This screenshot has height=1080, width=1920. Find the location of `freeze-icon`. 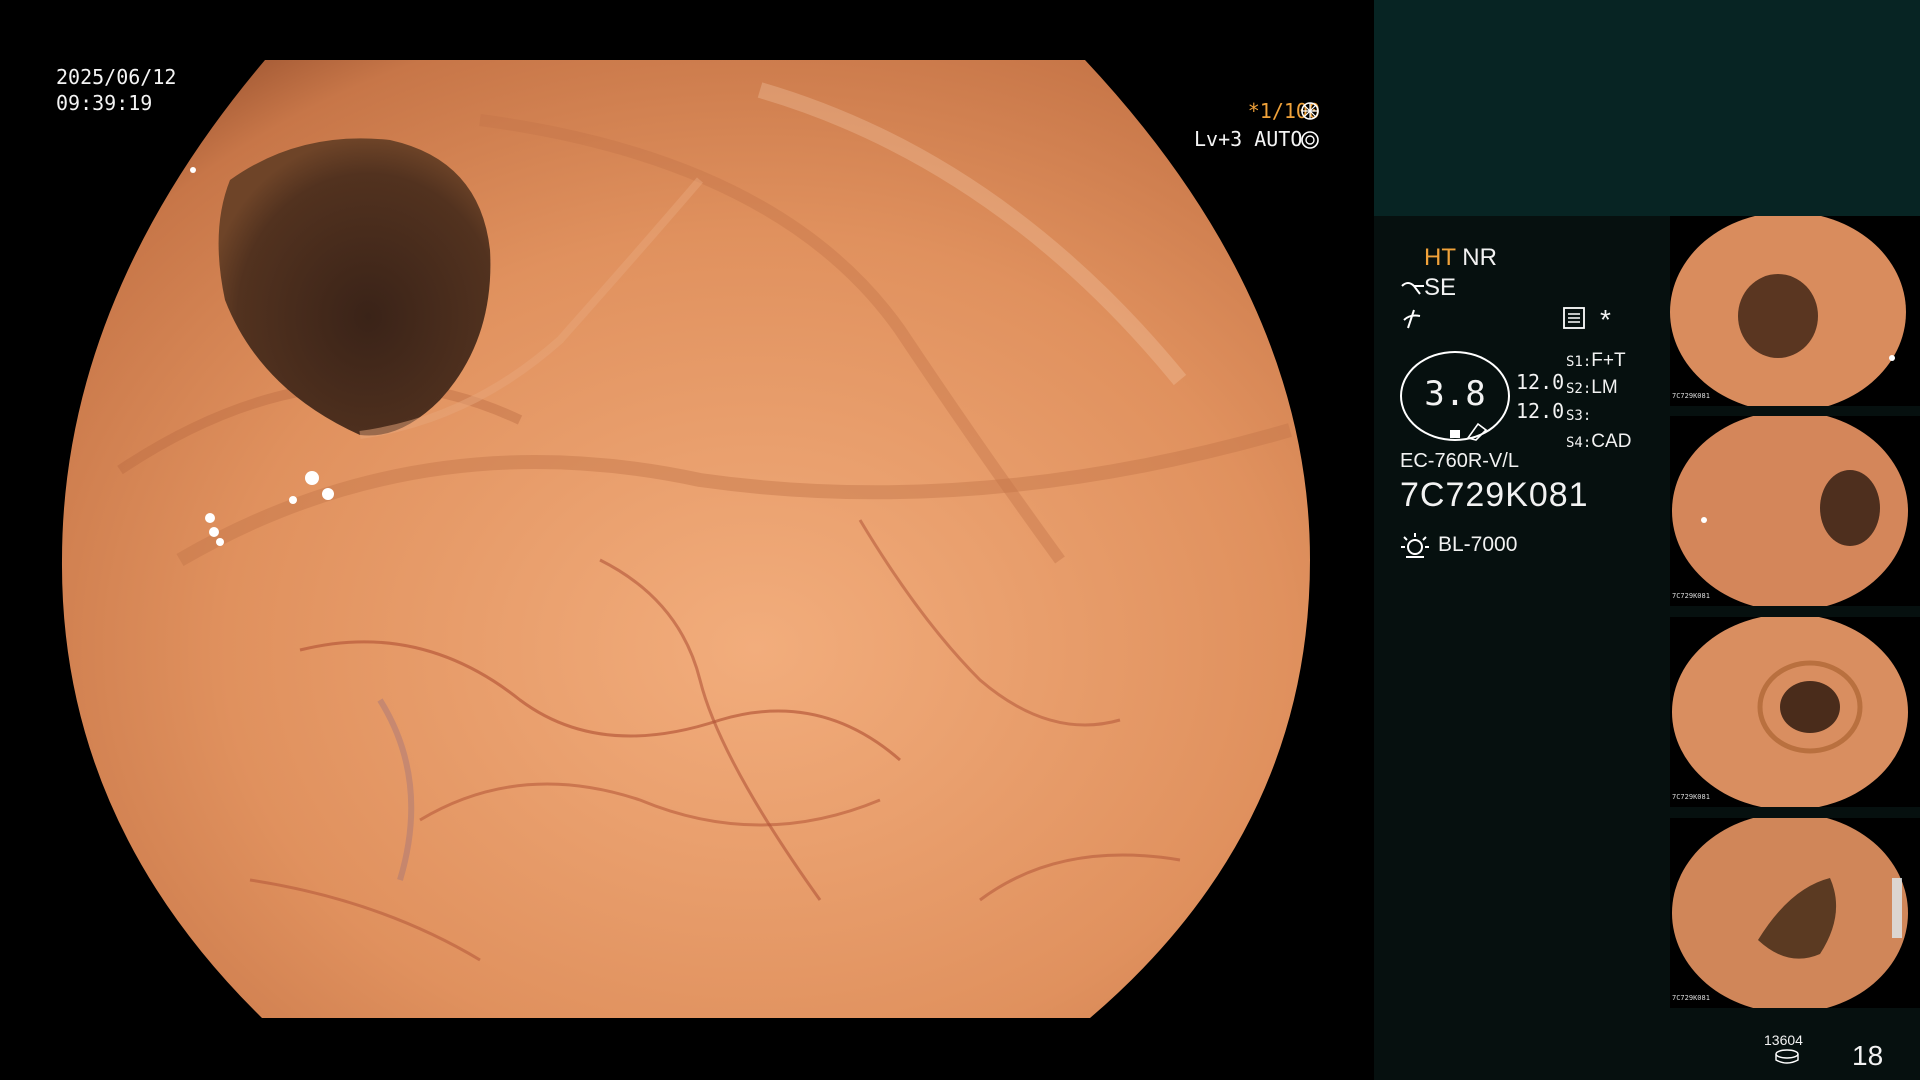

freeze-icon is located at coordinates (1412, 319).